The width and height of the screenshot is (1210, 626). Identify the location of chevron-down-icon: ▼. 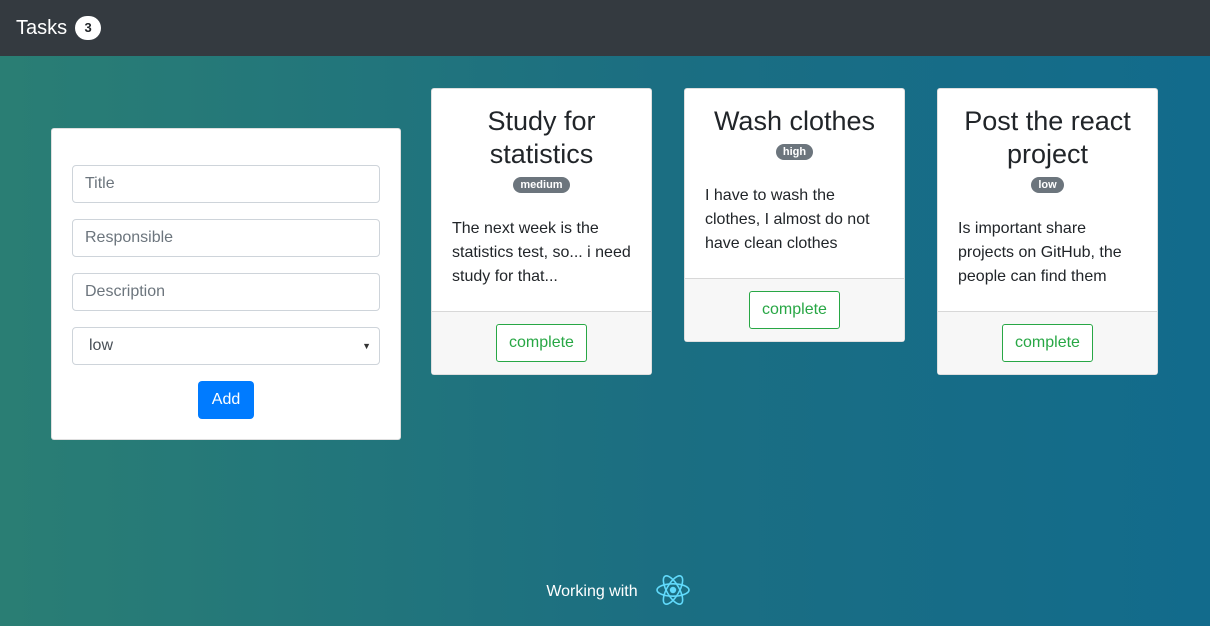
(366, 346).